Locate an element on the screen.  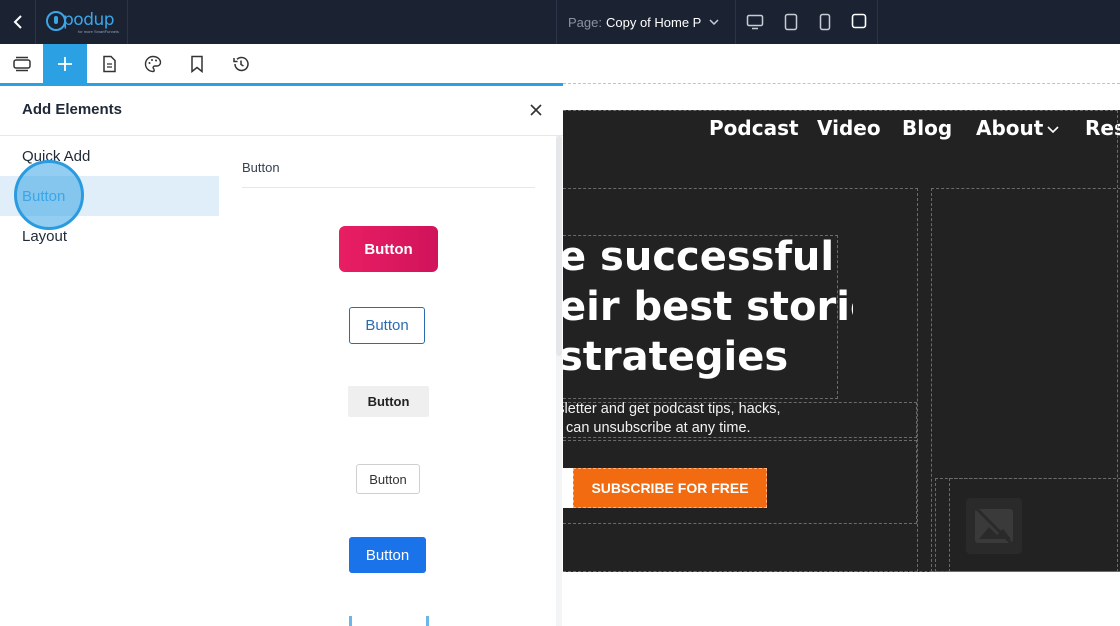
no-image-icon is located at coordinates (994, 526).